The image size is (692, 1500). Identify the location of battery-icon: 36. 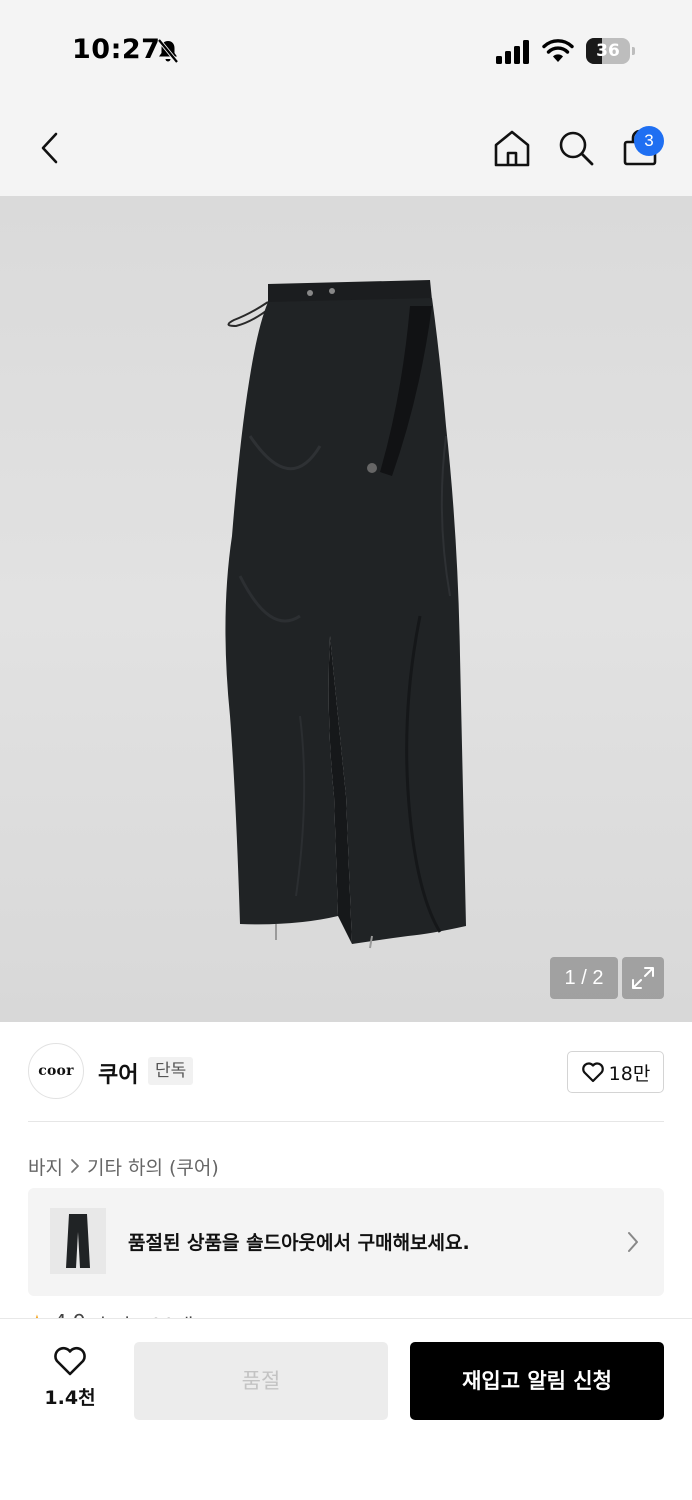
(611, 51).